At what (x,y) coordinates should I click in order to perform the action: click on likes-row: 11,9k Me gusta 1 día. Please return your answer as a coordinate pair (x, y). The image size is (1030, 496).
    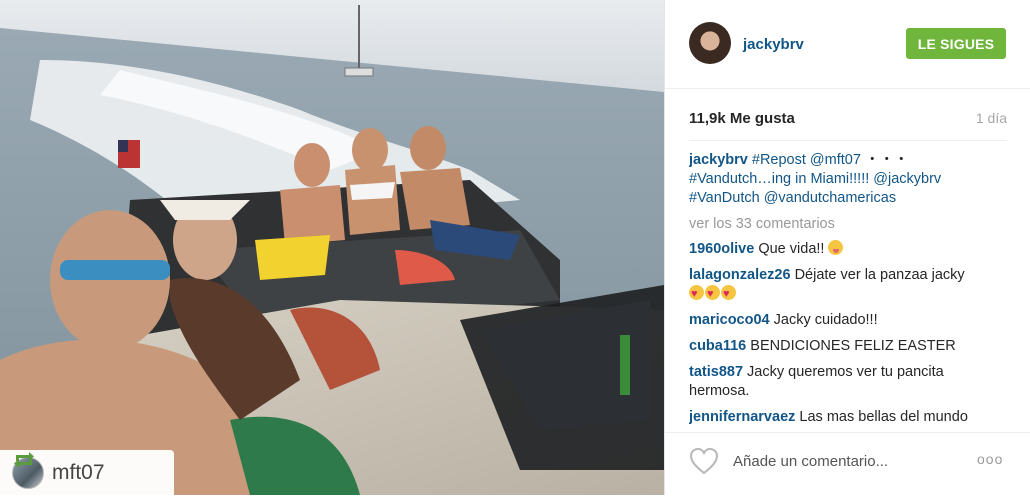
    Looking at the image, I should click on (848, 120).